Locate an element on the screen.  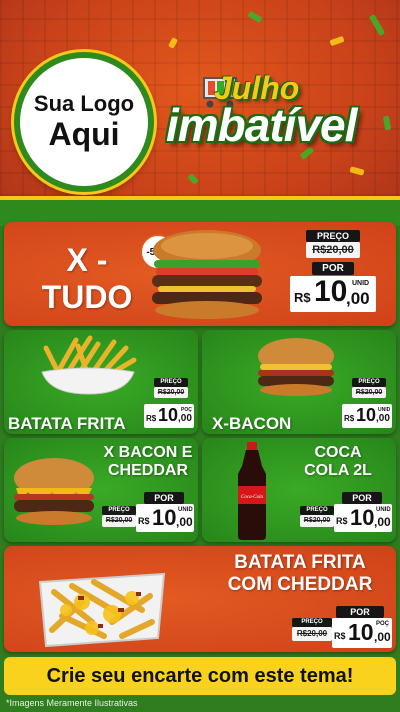
product-name-line2: COLA 2L is located at coordinates (338, 471).